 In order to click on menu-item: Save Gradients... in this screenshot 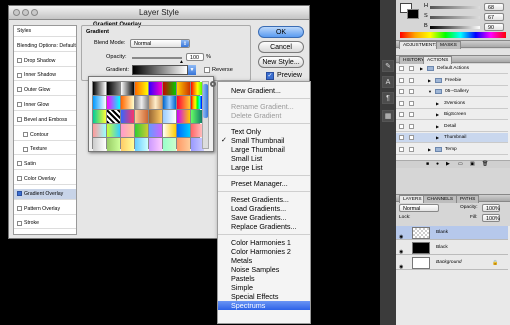, I will do `click(264, 217)`.